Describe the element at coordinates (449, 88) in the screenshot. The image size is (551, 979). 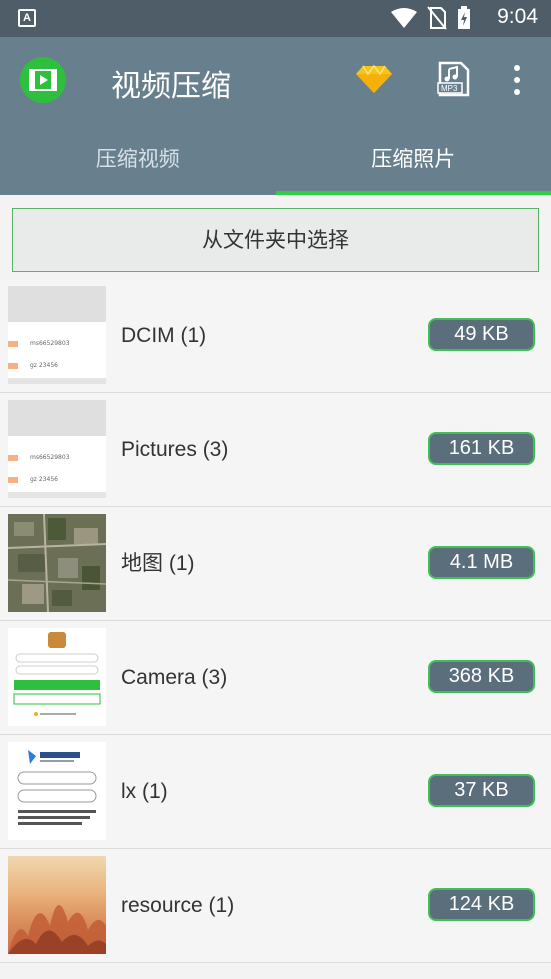
I see `mp3-label: MP3` at that location.